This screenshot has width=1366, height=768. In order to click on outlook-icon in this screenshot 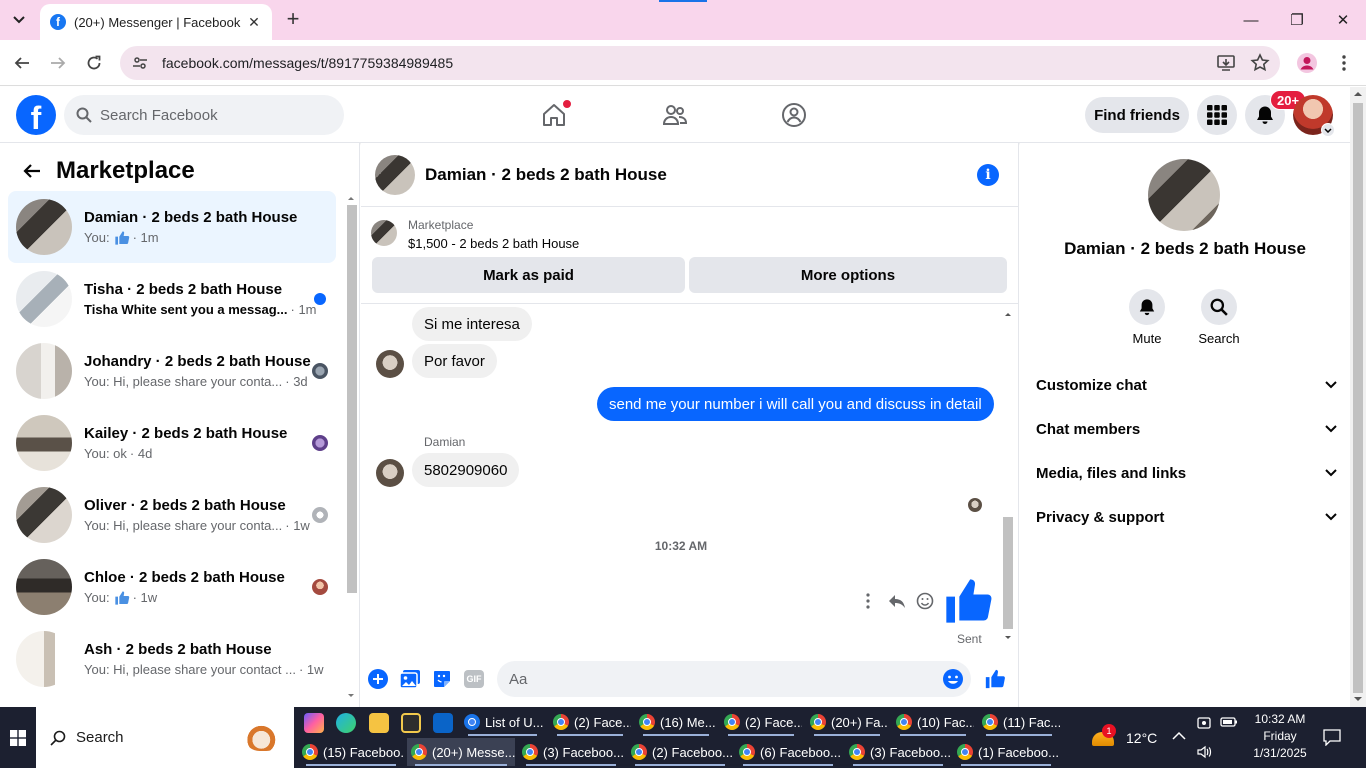, I will do `click(443, 723)`.